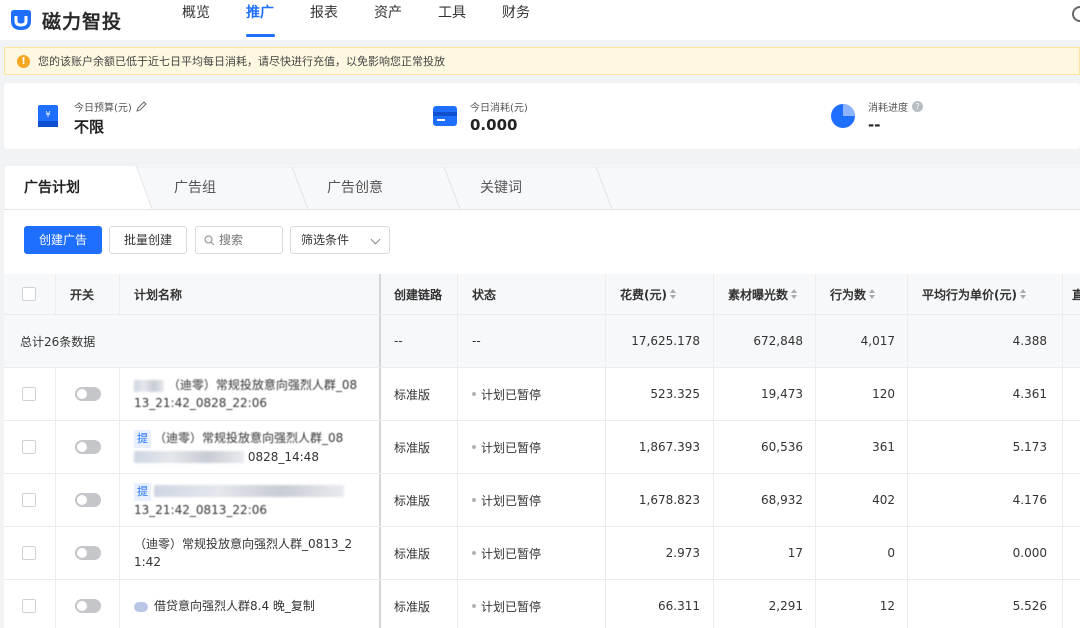 The image size is (1080, 628). Describe the element at coordinates (355, 187) in the screenshot. I see `tab-creatives: 广告创意` at that location.